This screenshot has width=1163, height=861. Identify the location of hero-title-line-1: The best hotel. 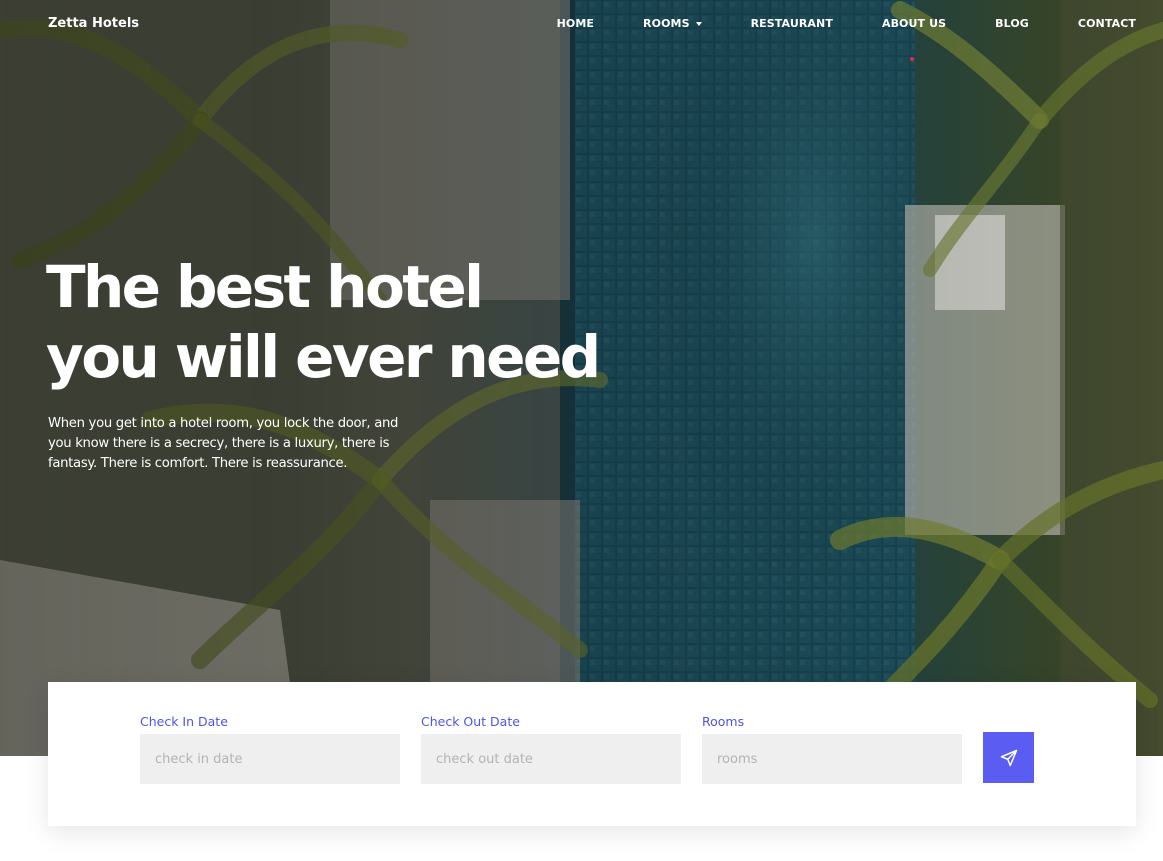
(265, 287).